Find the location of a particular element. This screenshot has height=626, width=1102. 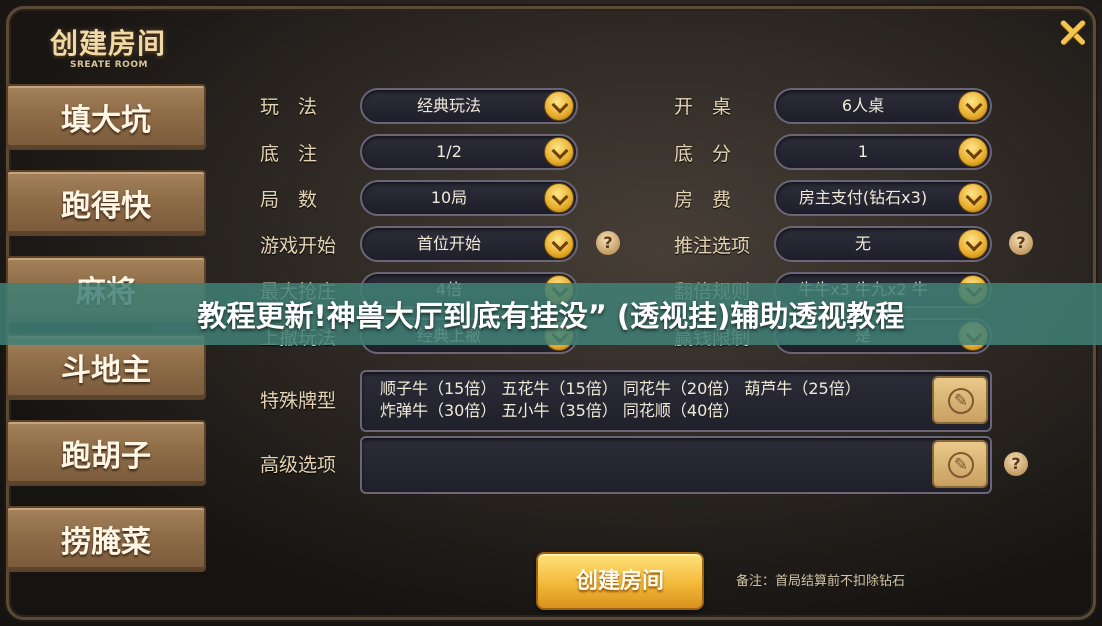

label-special: 特殊牌型 is located at coordinates (298, 401).